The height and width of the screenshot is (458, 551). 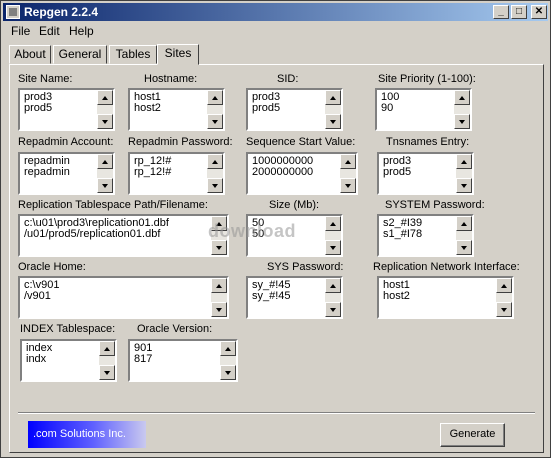 What do you see at coordinates (472, 435) in the screenshot?
I see `generate-button: Generate` at bounding box center [472, 435].